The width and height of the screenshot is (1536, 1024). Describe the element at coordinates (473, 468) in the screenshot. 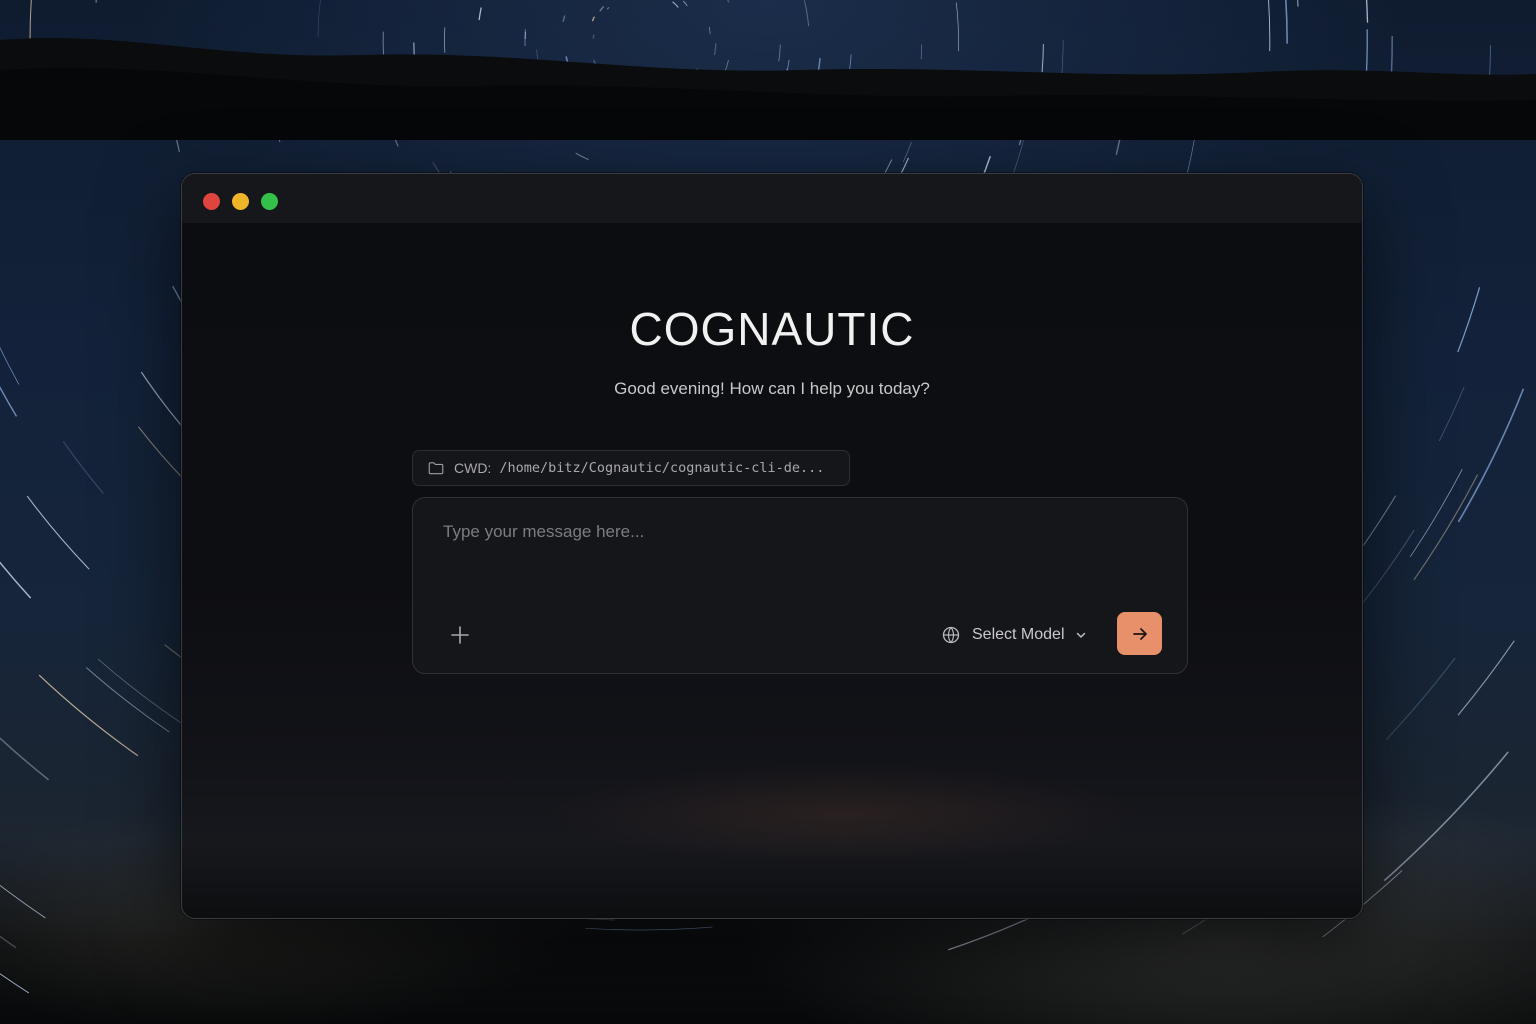

I see `cwd-label: CWD:` at that location.